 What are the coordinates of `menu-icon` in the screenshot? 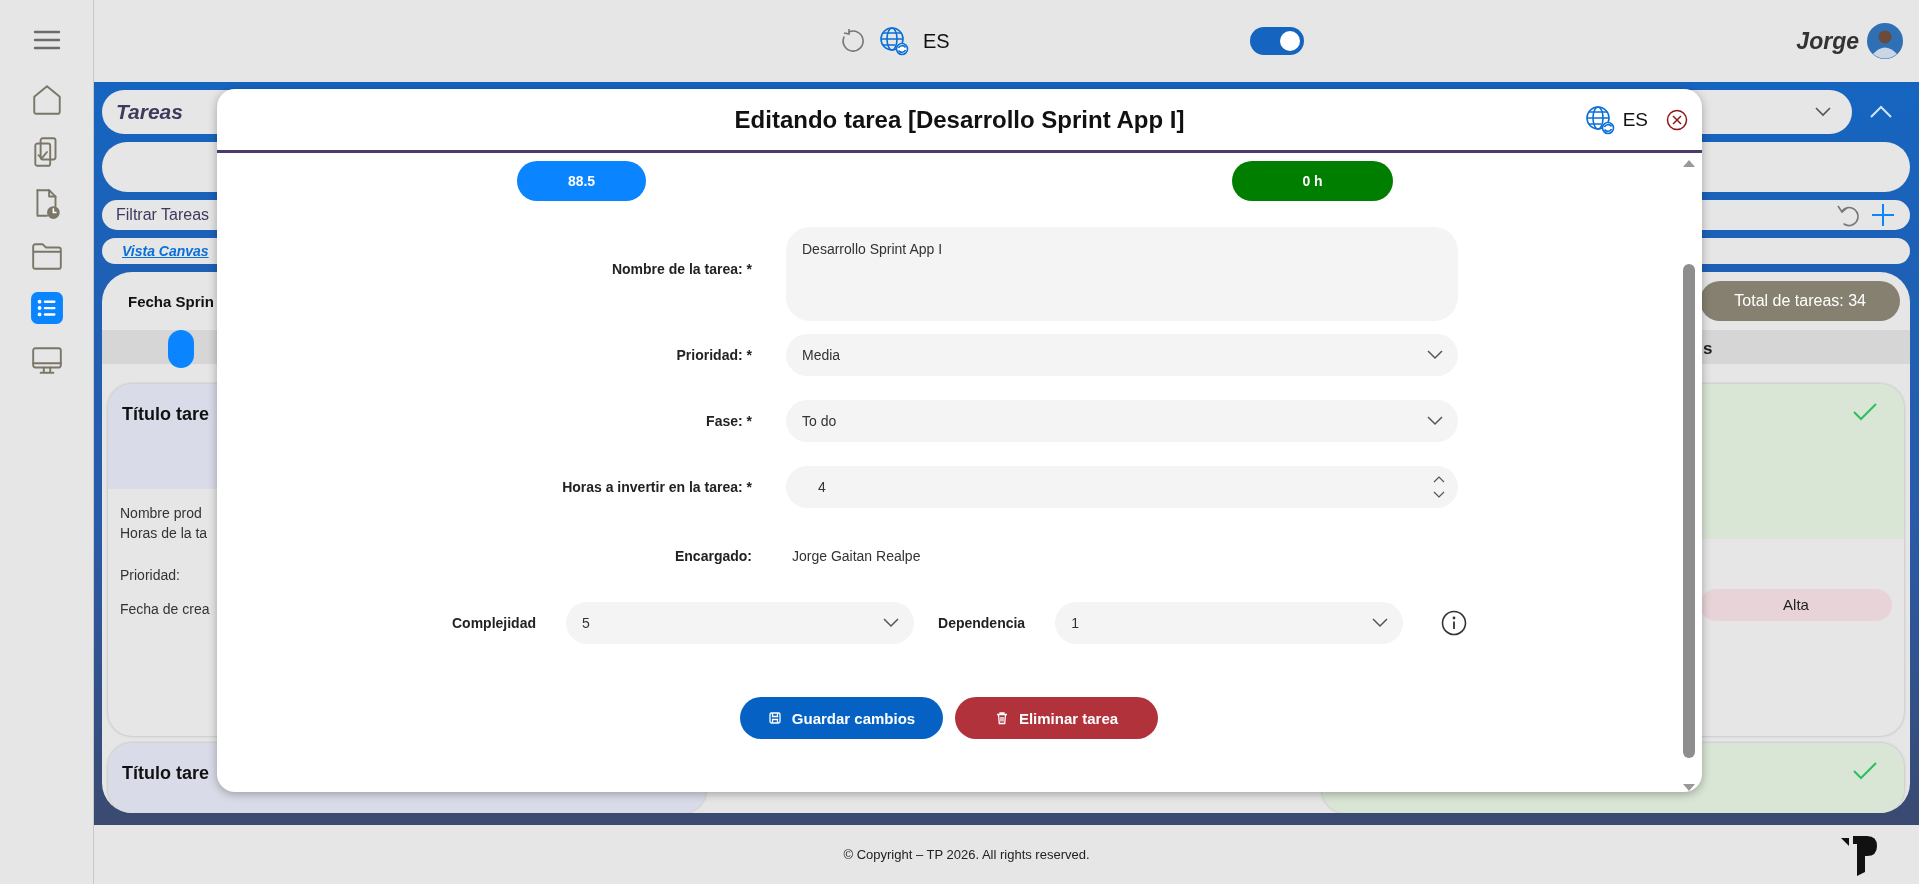 It's located at (46, 40).